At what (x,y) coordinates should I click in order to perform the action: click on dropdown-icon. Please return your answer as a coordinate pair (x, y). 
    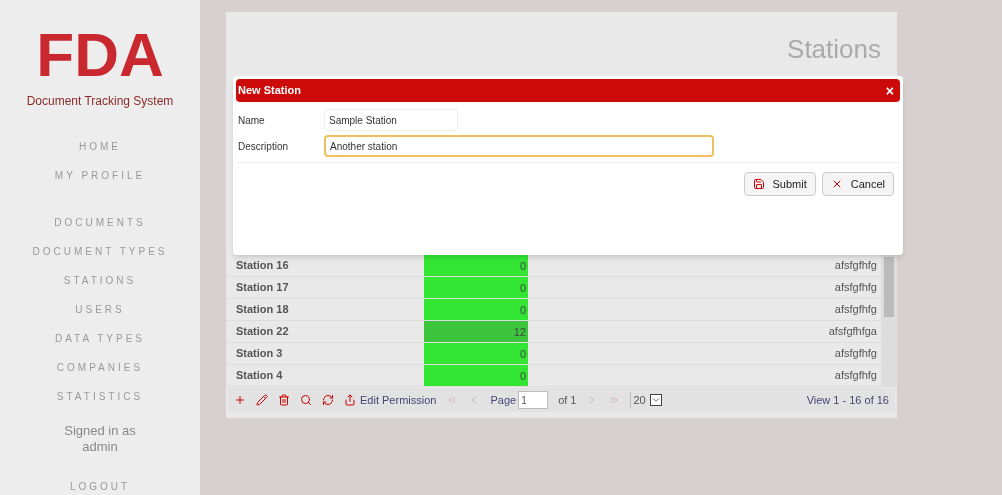
    Looking at the image, I should click on (655, 400).